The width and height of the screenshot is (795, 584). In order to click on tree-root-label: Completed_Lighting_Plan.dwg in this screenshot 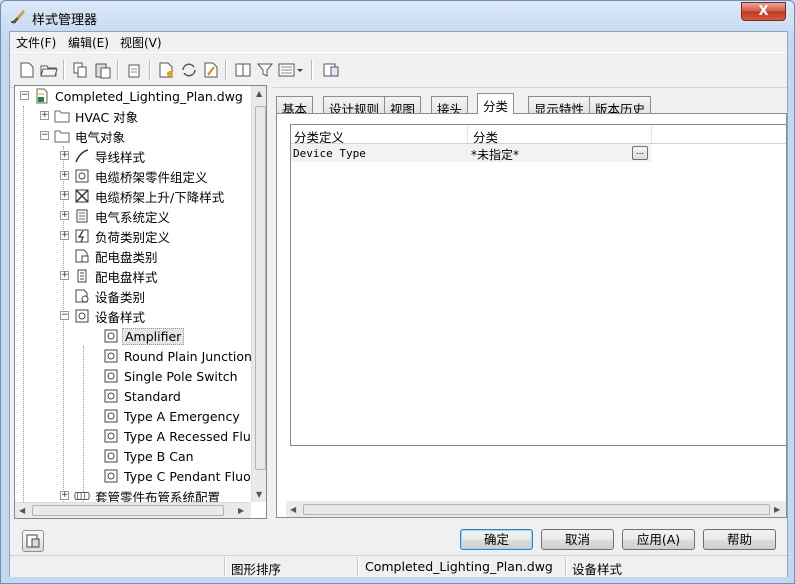, I will do `click(149, 96)`.